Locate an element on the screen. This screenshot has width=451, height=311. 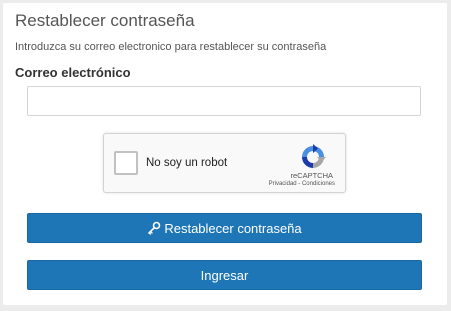
email-field is located at coordinates (224, 101).